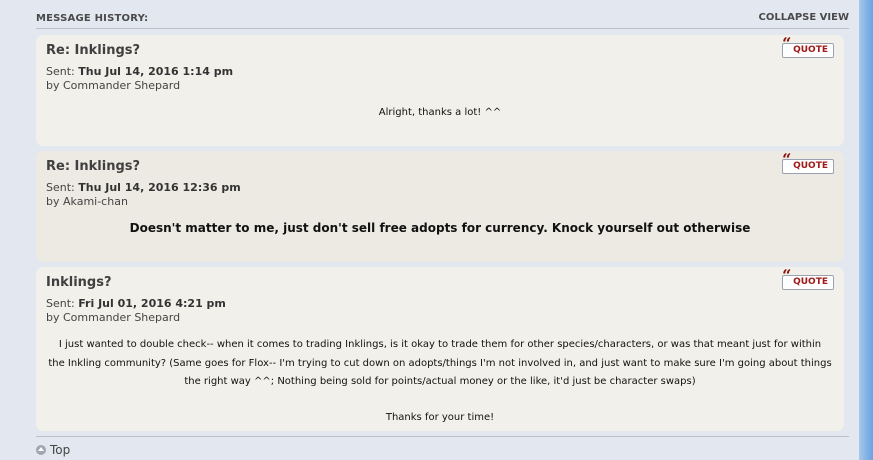 The height and width of the screenshot is (460, 873). Describe the element at coordinates (41, 450) in the screenshot. I see `arrow-up-circle-icon` at that location.